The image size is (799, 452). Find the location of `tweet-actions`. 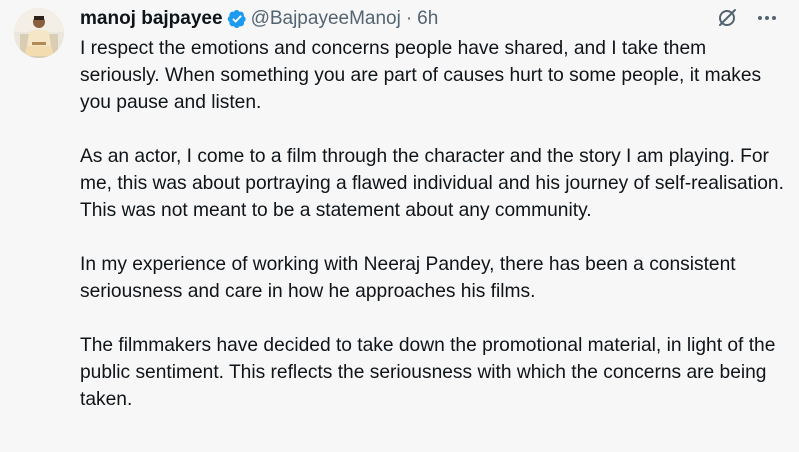

tweet-actions is located at coordinates (747, 18).